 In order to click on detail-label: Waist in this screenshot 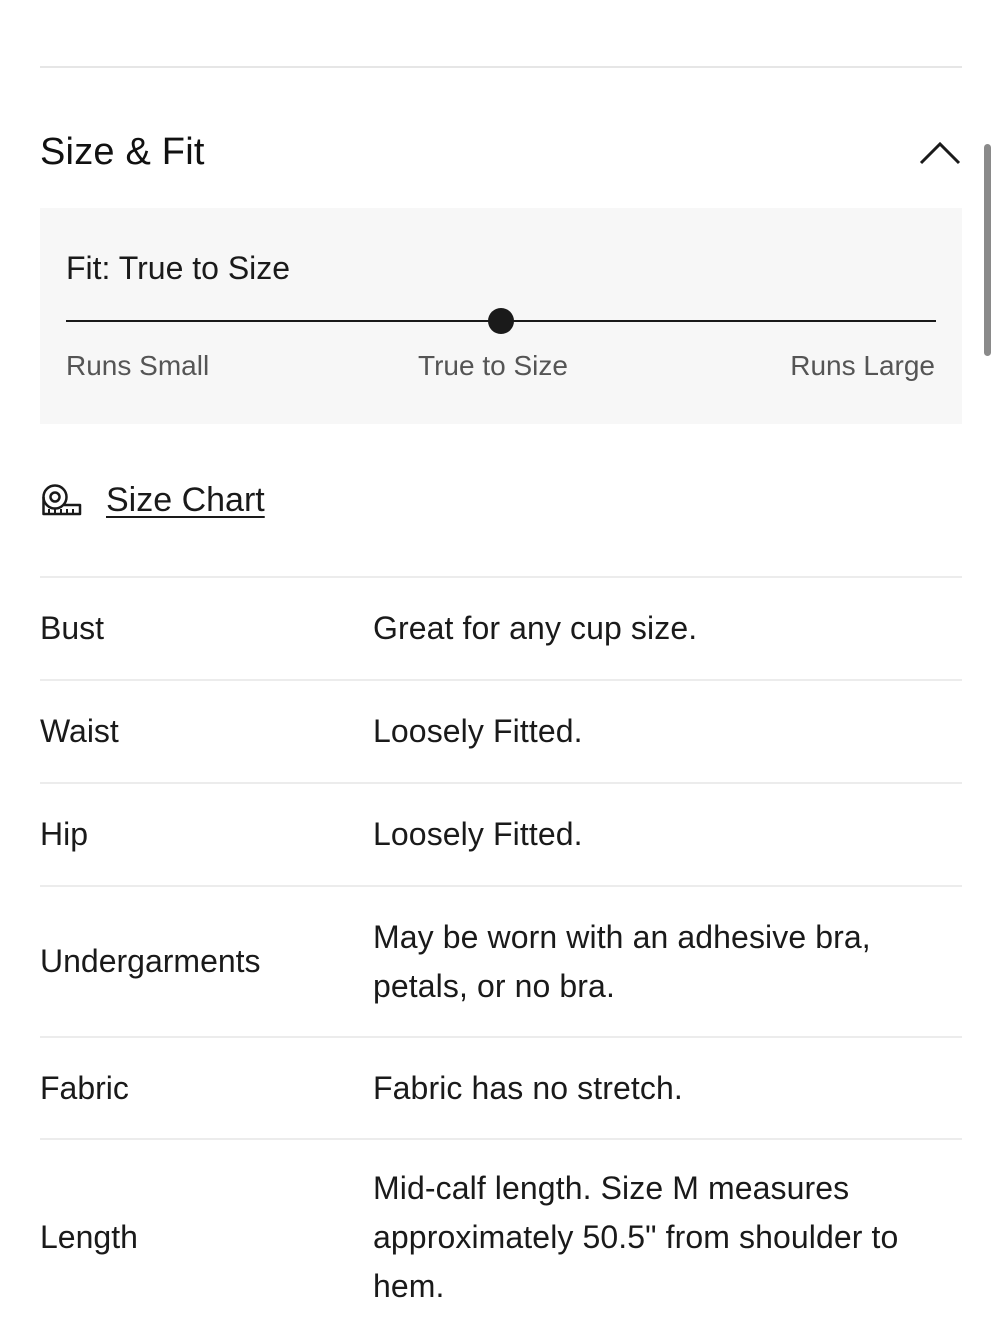, I will do `click(79, 731)`.